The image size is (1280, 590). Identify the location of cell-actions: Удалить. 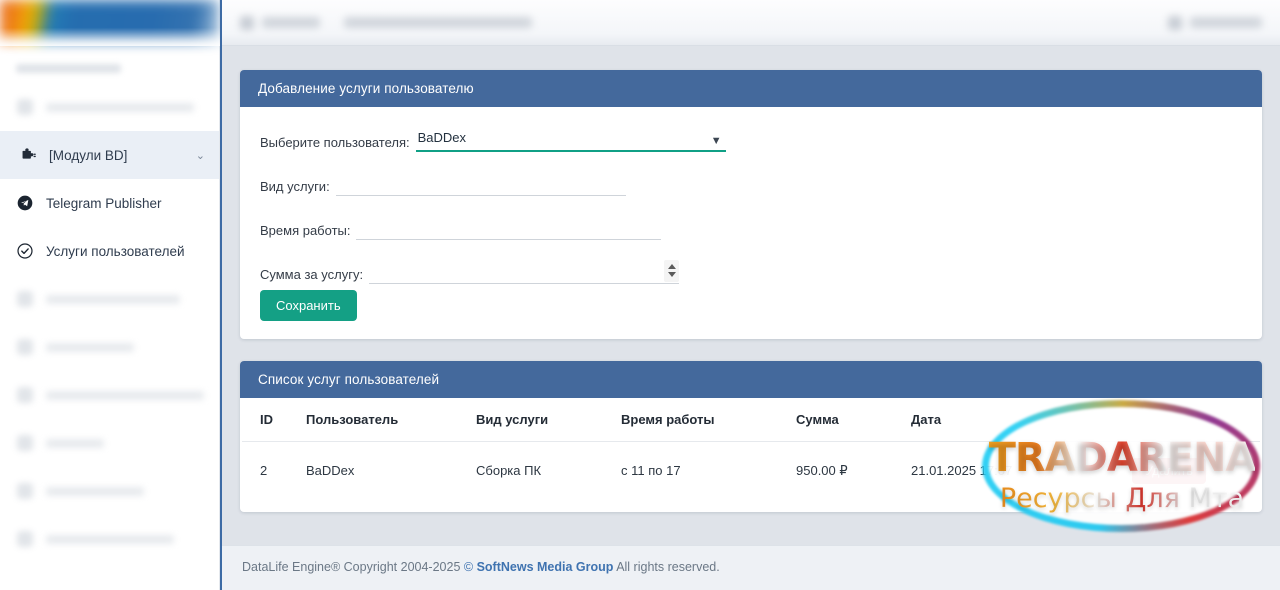
(1169, 471).